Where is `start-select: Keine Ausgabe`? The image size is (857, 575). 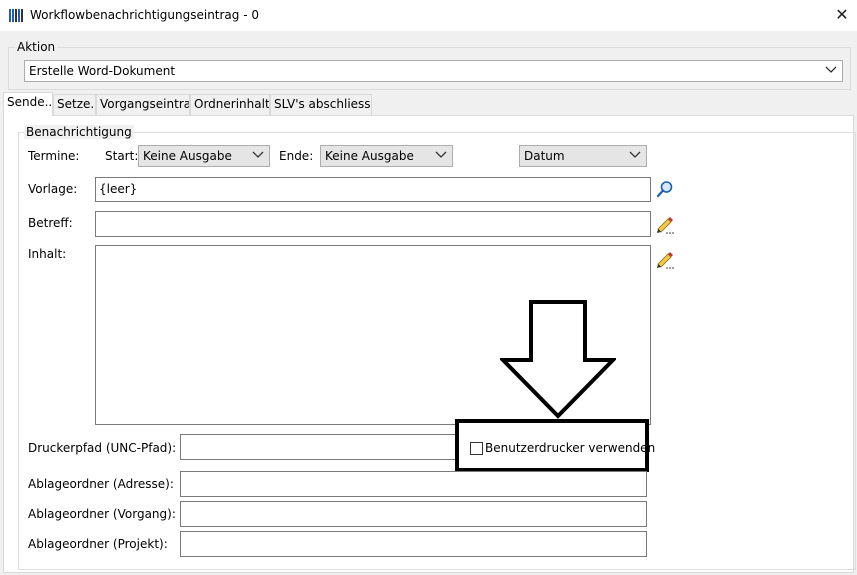 start-select: Keine Ausgabe is located at coordinates (204, 156).